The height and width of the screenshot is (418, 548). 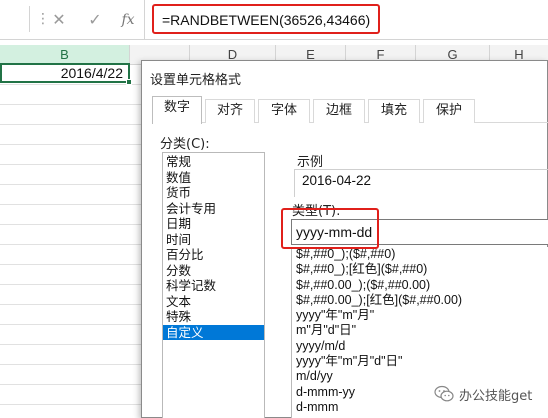 I want to click on tab-fill: 填充, so click(x=394, y=111).